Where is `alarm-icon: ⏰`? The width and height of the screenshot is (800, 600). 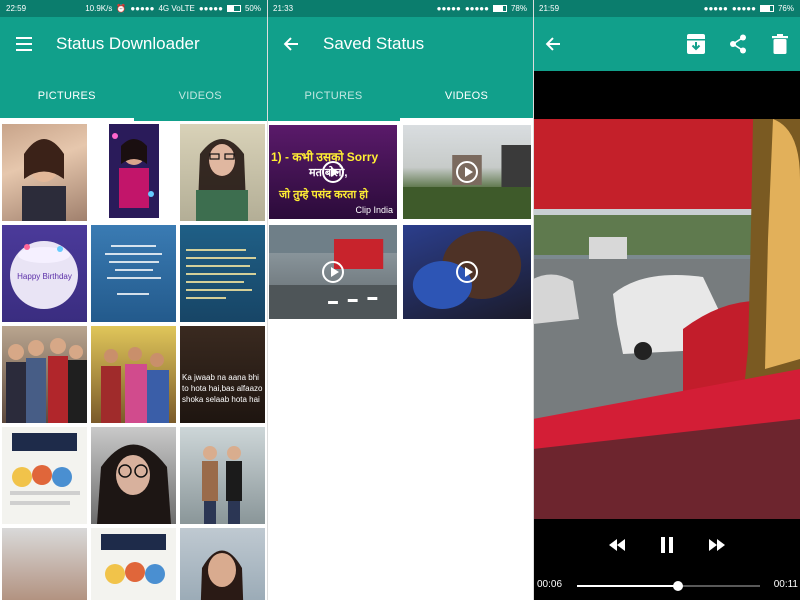
alarm-icon: ⏰ is located at coordinates (121, 8).